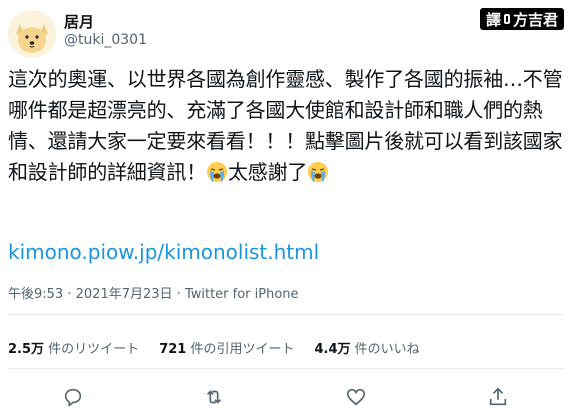  I want to click on watermark-right: 方吉君, so click(535, 19).